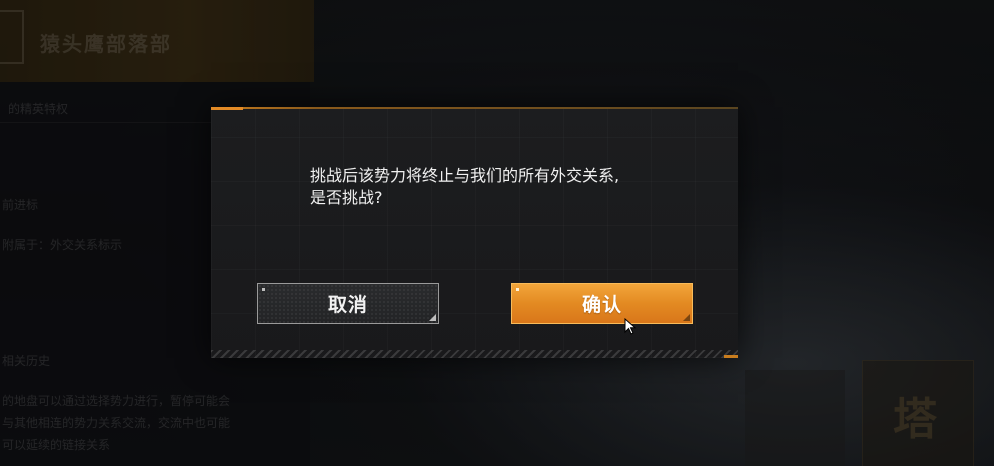  I want to click on cancel-button-label: 取消, so click(347, 305).